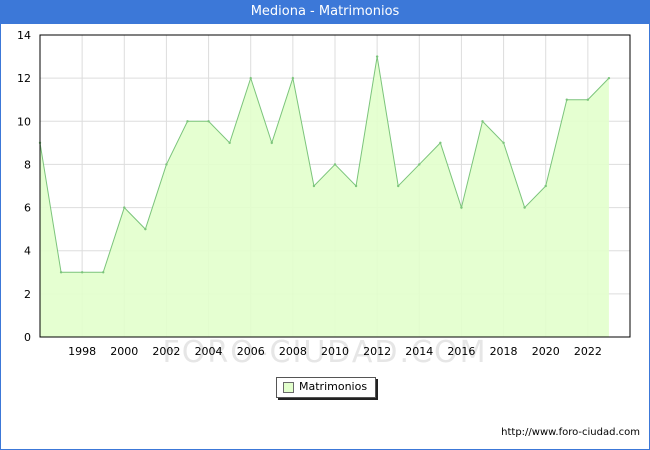 Image resolution: width=650 pixels, height=450 pixels. I want to click on y-tick-label: 8, so click(27, 164).